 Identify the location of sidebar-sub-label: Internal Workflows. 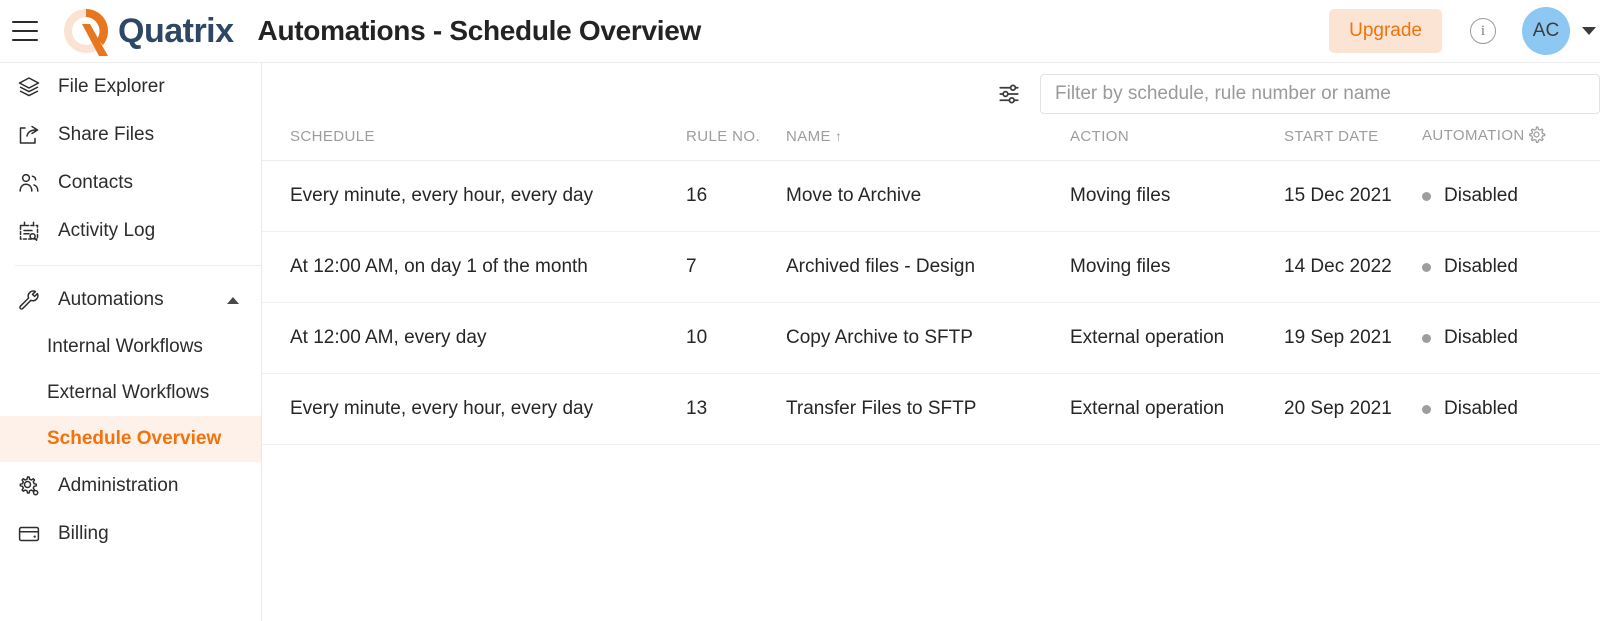
(125, 346).